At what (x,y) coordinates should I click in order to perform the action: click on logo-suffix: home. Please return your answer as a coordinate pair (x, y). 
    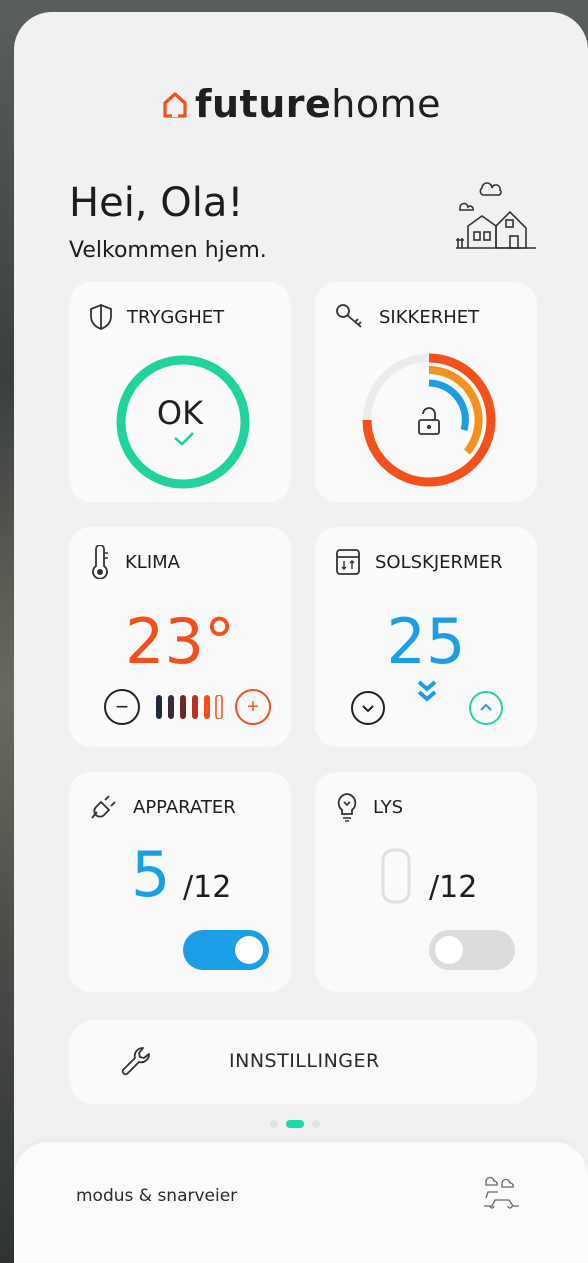
    Looking at the image, I should click on (386, 104).